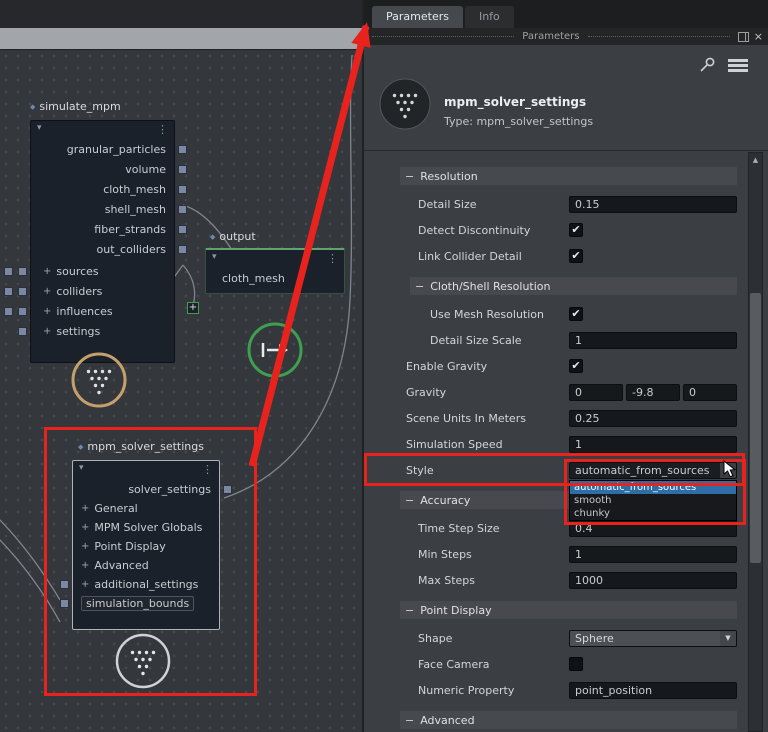  Describe the element at coordinates (75, 106) in the screenshot. I see `node-title-simulate-mpm: ◆ simulate_mpm` at that location.